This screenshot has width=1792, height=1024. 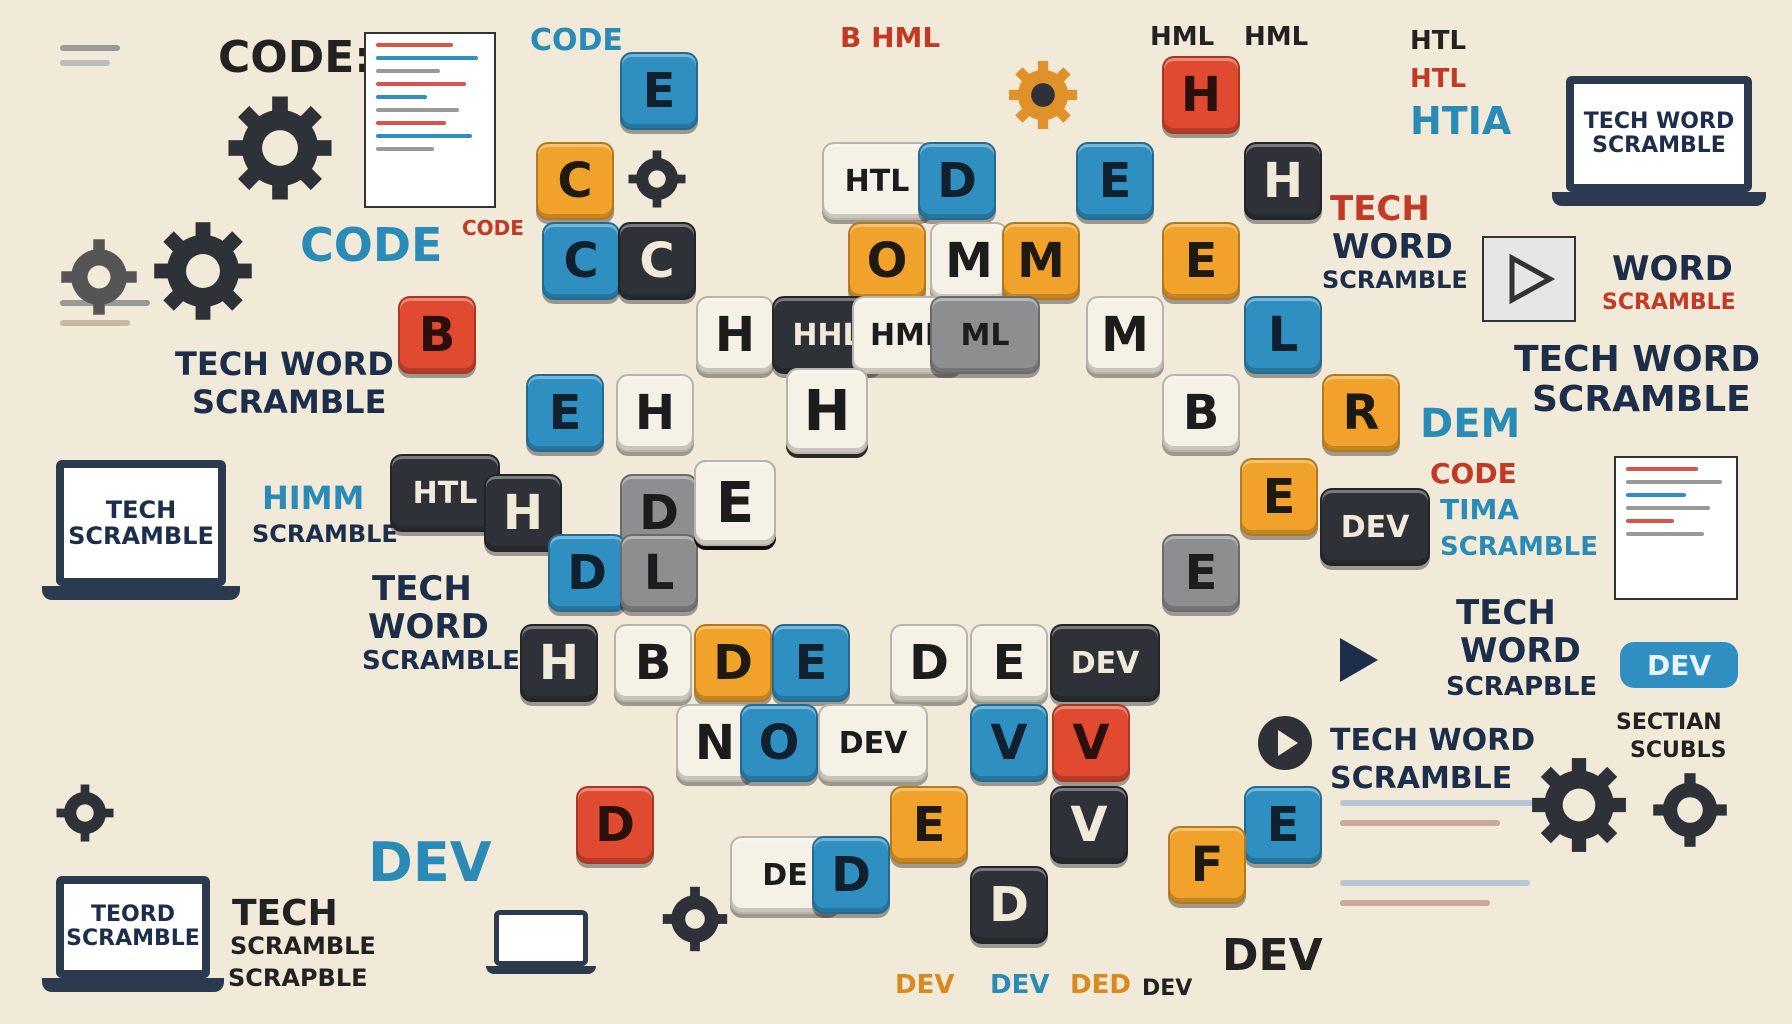 I want to click on label-hml: B HML, so click(x=890, y=37).